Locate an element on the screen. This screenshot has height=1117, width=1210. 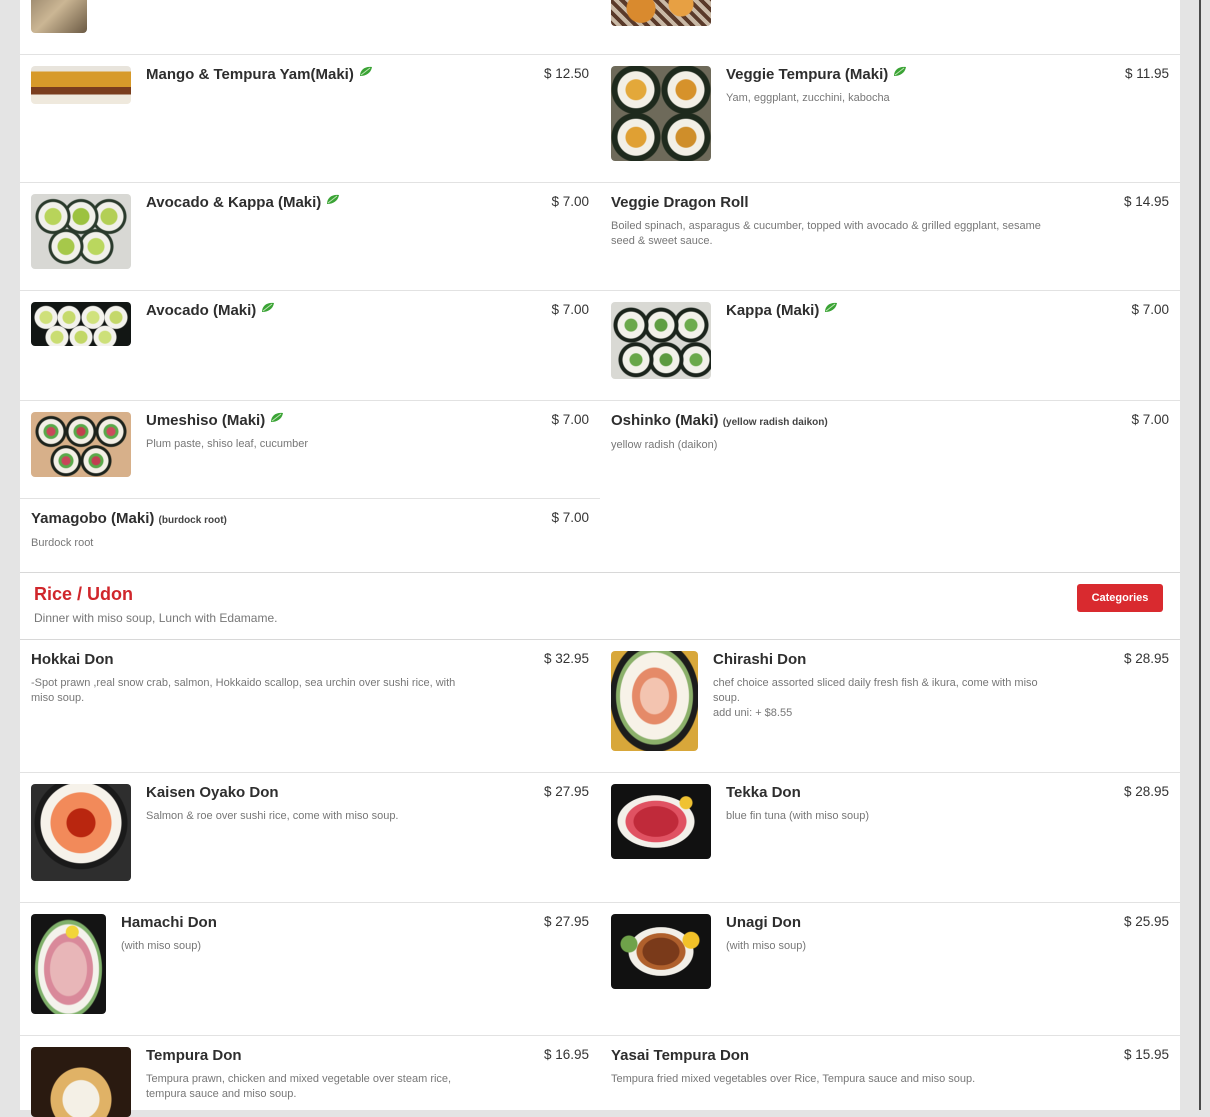
item-price: $ 14.95 is located at coordinates (1146, 201).